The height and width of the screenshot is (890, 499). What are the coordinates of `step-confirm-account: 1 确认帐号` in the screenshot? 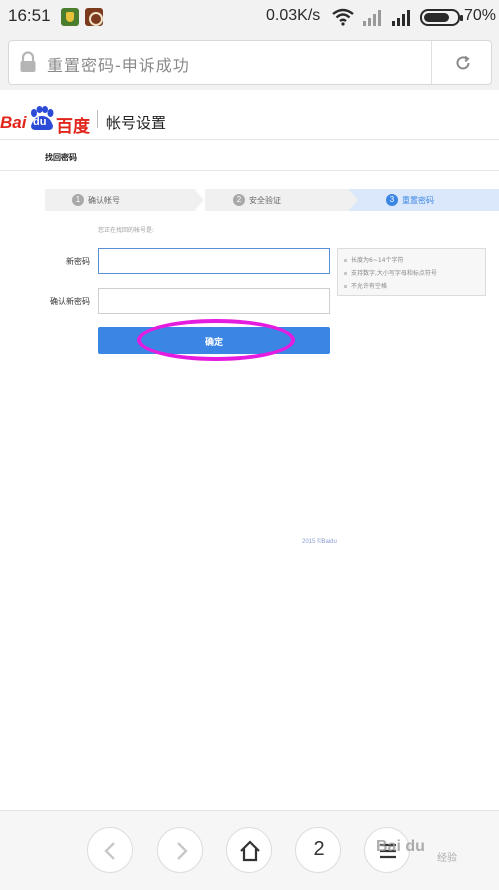 It's located at (121, 200).